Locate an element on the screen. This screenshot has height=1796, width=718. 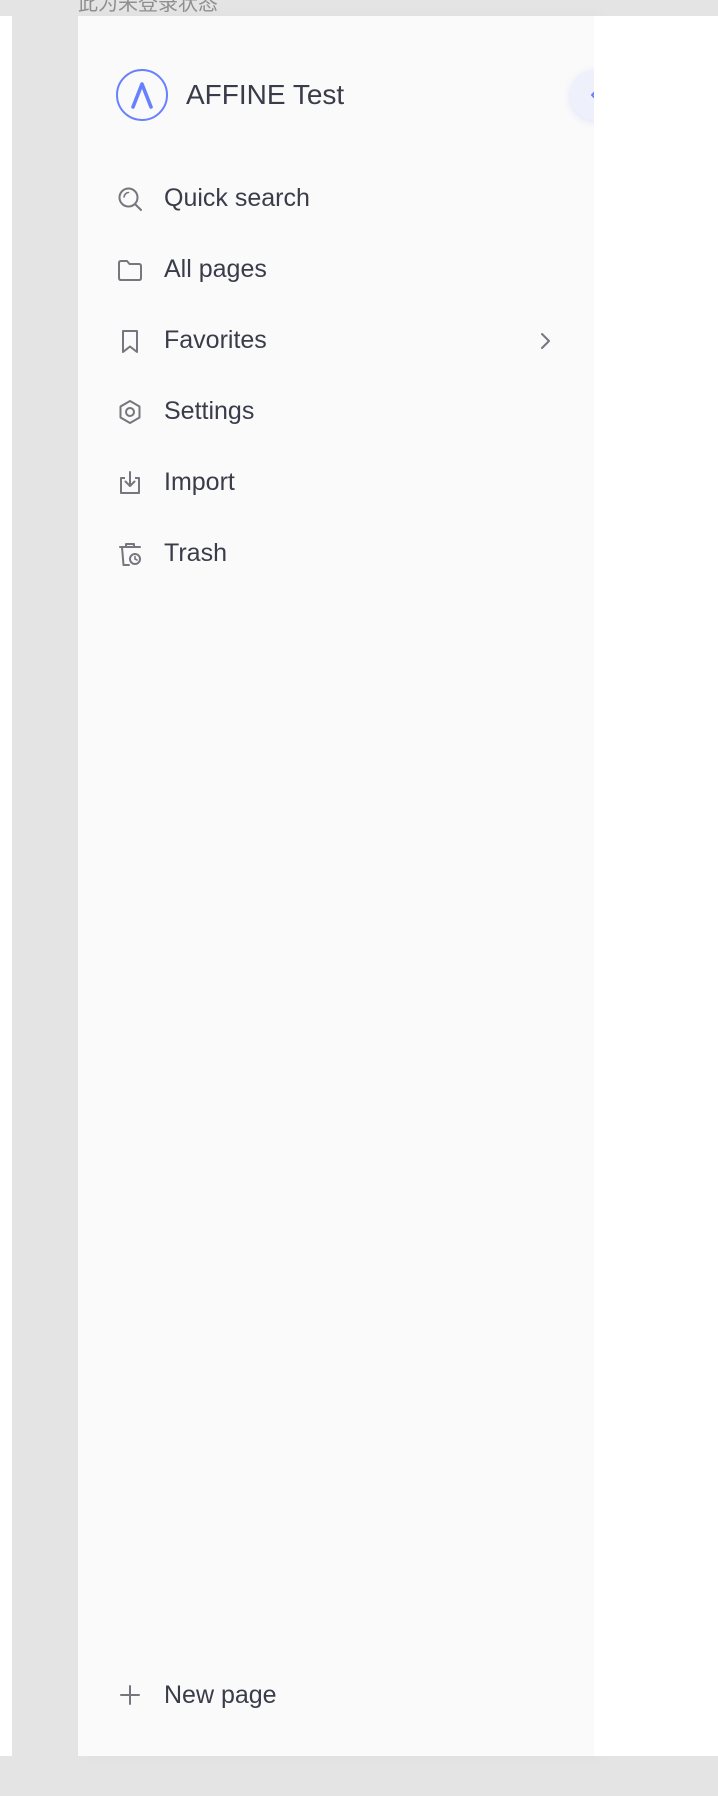
import-icon is located at coordinates (130, 483).